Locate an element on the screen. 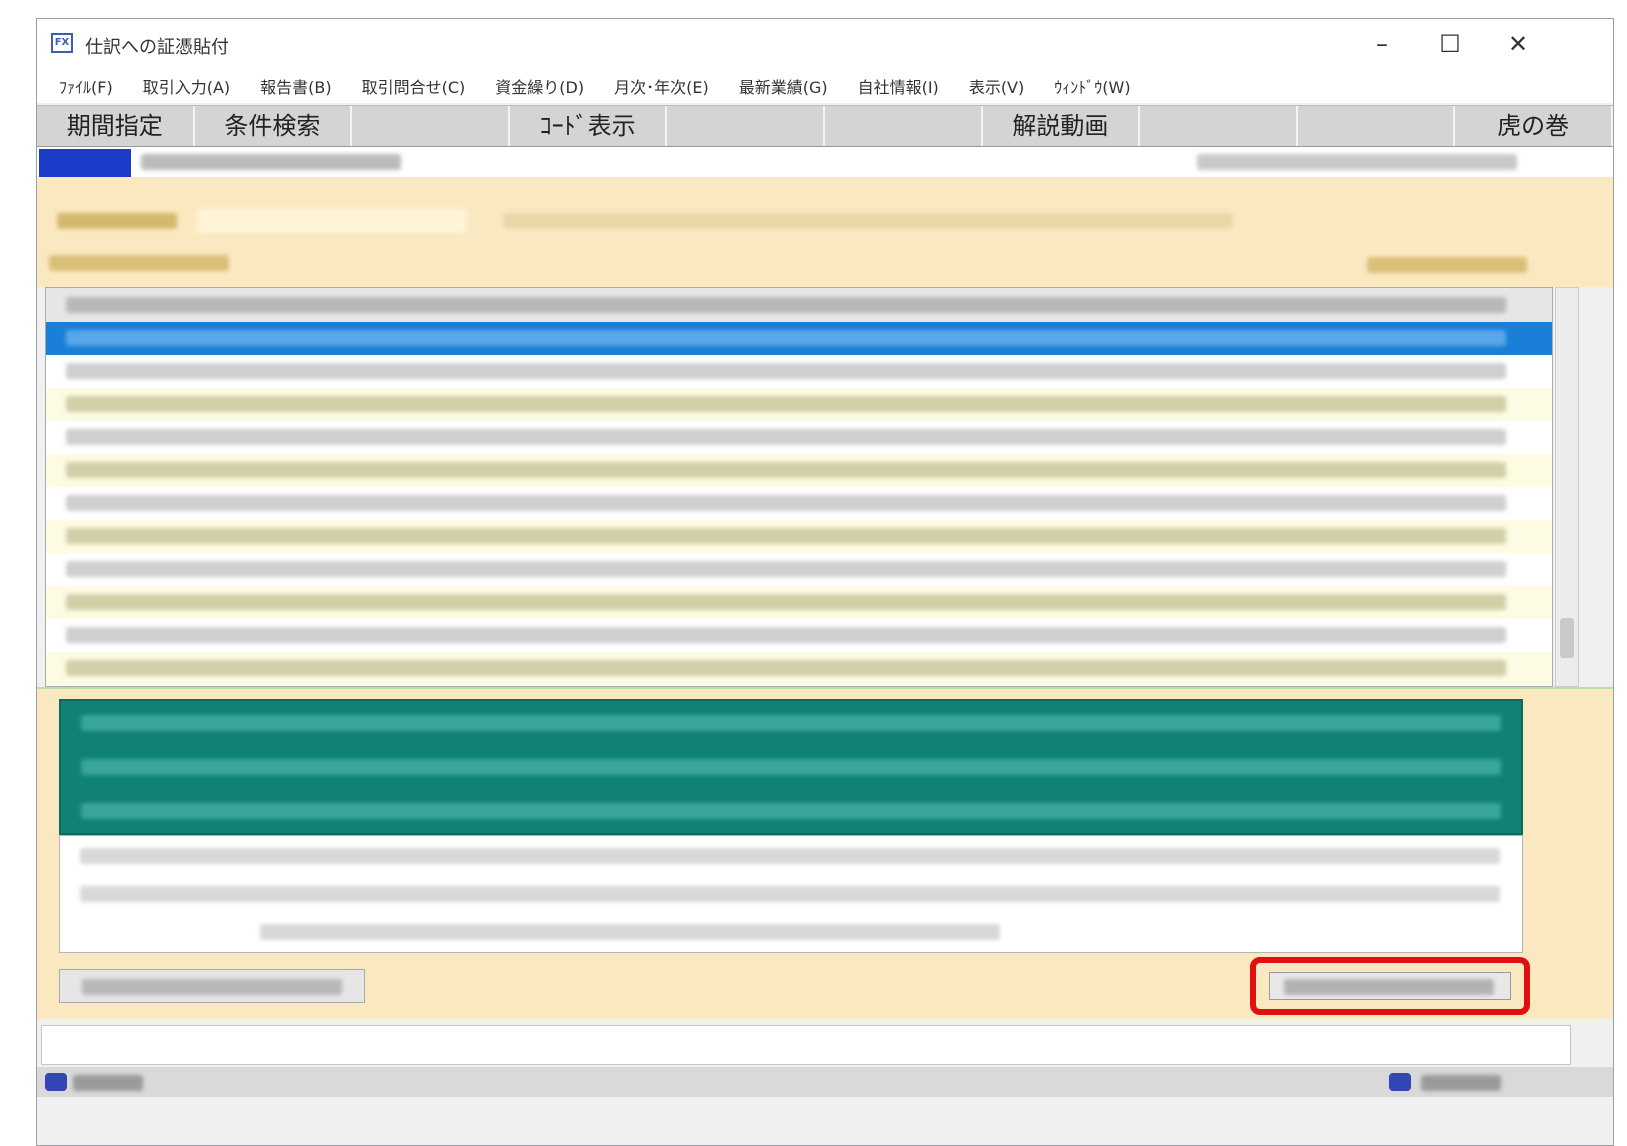  help-icon is located at coordinates (1400, 1082).